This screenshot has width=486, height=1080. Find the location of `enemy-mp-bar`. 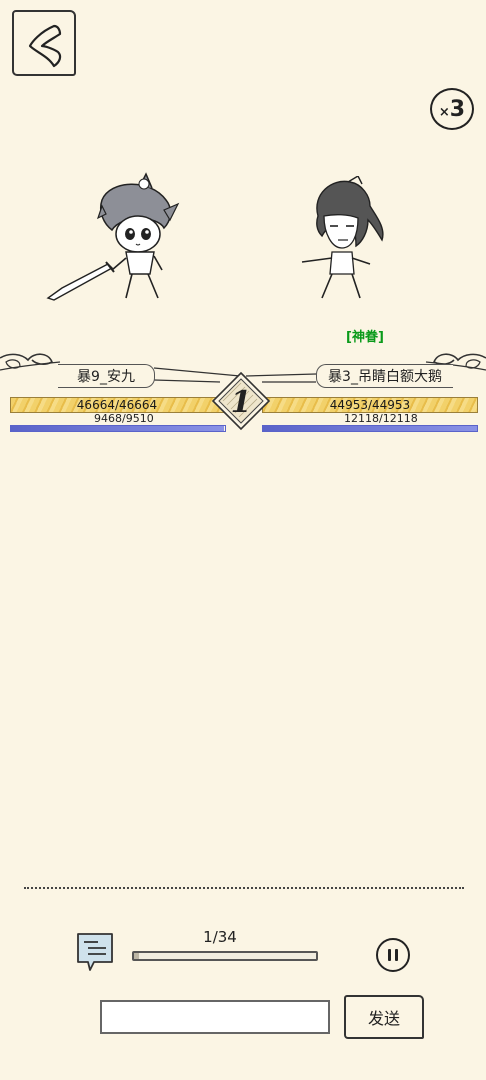

enemy-mp-bar is located at coordinates (370, 428).